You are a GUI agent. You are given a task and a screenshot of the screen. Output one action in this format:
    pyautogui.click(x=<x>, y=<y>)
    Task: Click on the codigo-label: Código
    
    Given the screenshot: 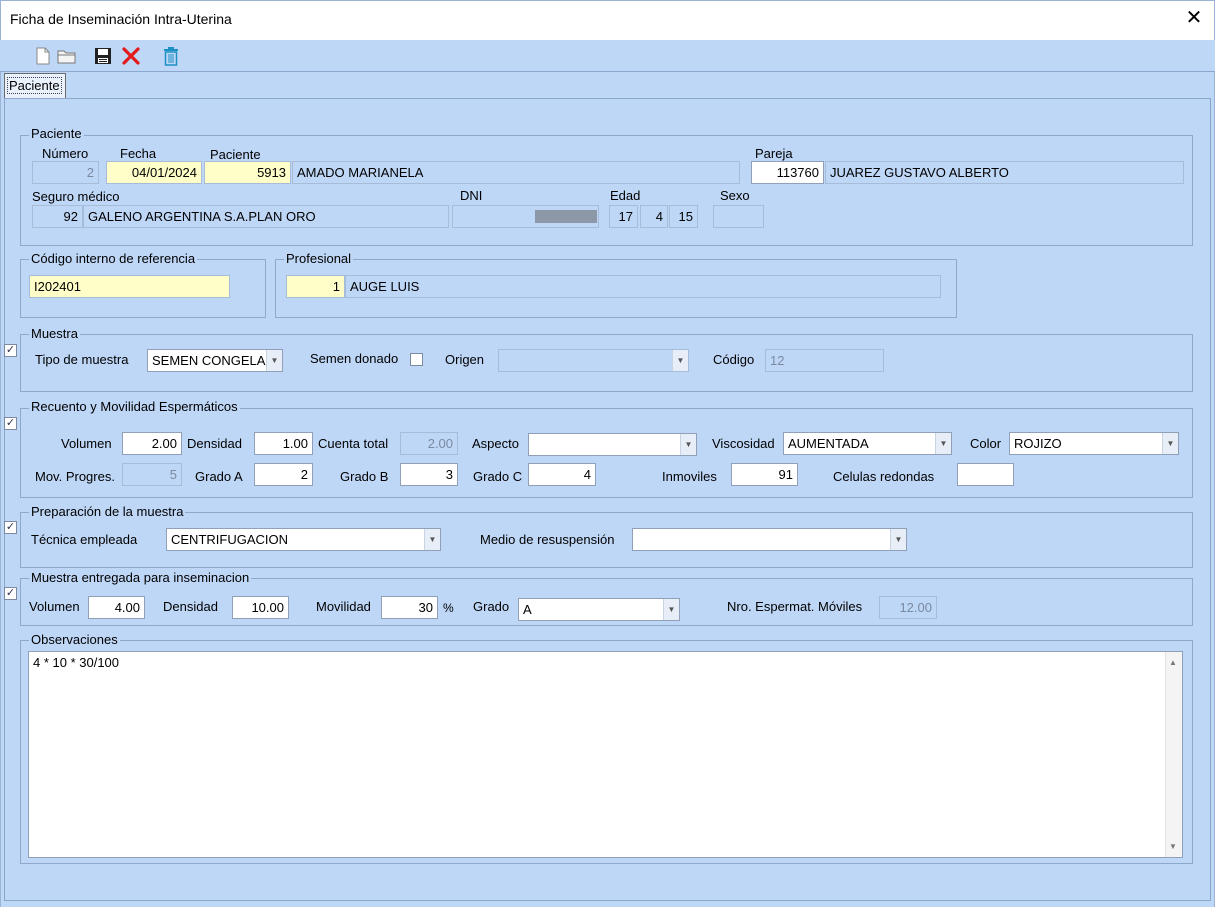 What is the action you would take?
    pyautogui.click(x=734, y=359)
    